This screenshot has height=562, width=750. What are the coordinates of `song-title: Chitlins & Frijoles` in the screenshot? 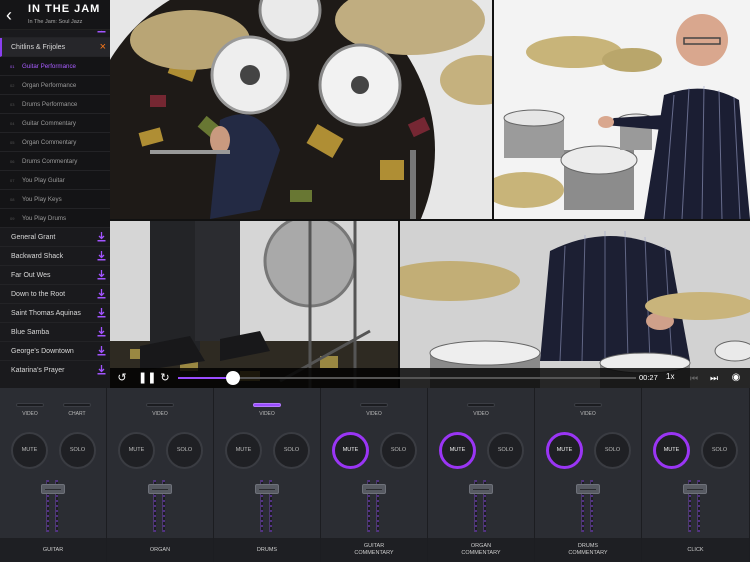 It's located at (38, 47).